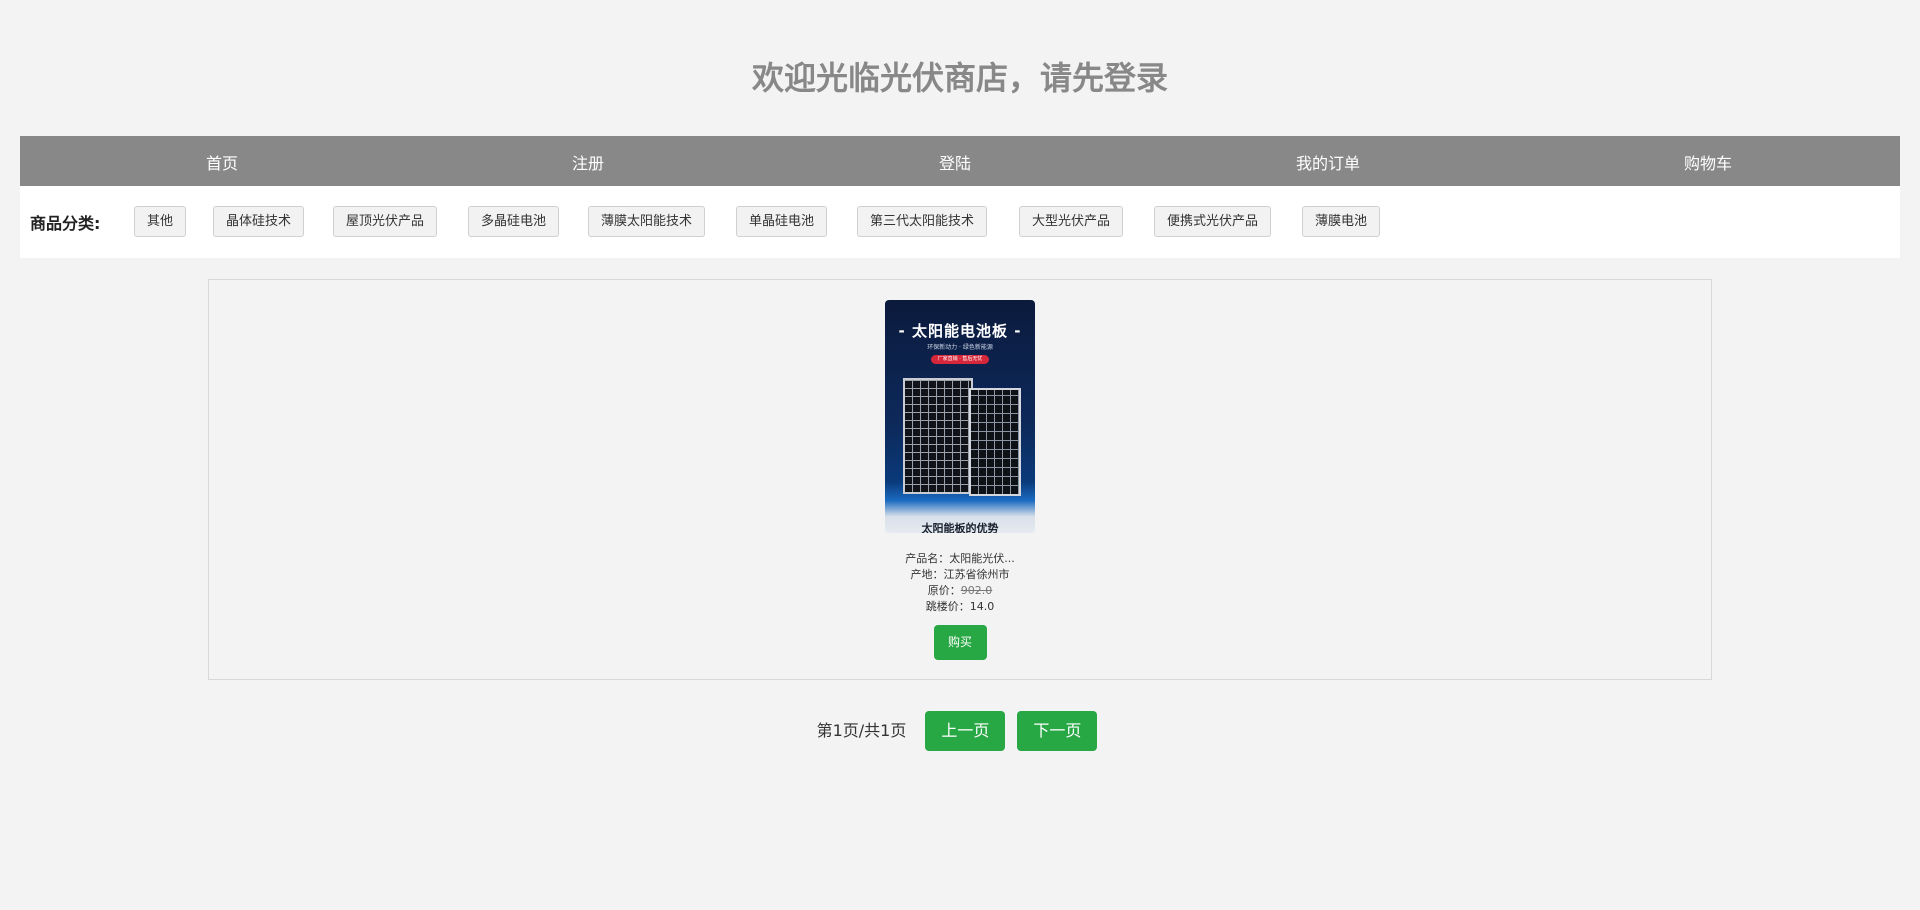 The width and height of the screenshot is (1920, 910). What do you see at coordinates (960, 642) in the screenshot?
I see `buy-button: 购买` at bounding box center [960, 642].